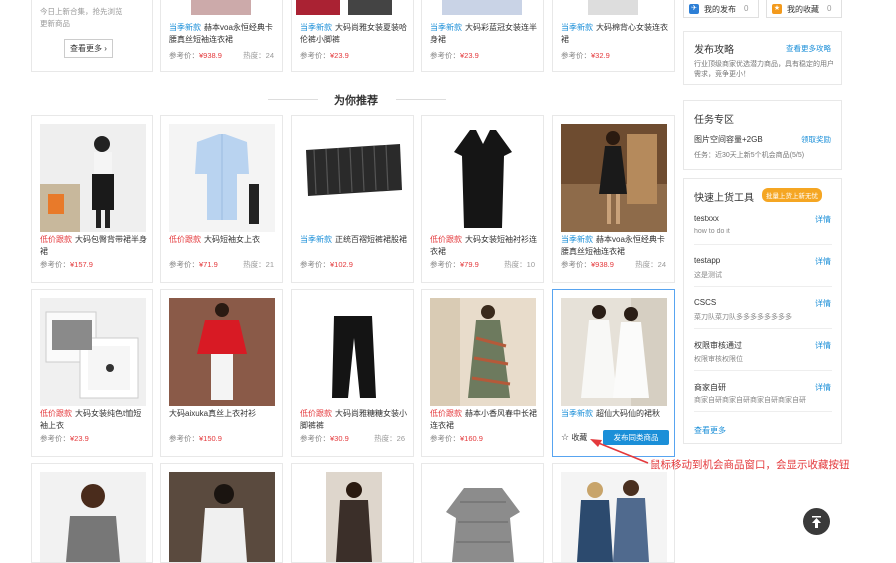  I want to click on more-strategy-link: 查看更多攻略, so click(808, 48).